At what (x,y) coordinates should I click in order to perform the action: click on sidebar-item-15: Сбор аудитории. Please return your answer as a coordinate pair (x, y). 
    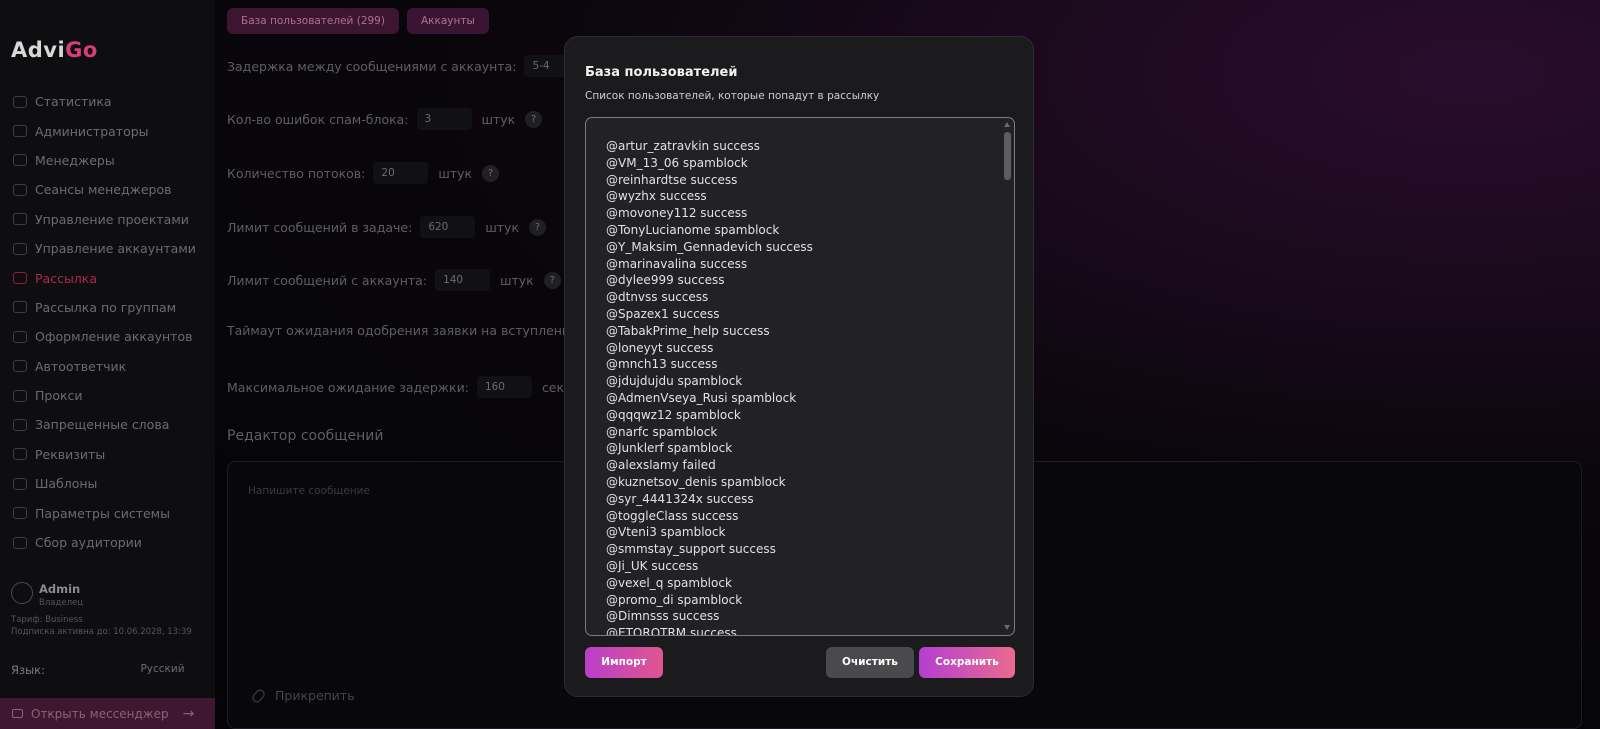
    Looking at the image, I should click on (107, 542).